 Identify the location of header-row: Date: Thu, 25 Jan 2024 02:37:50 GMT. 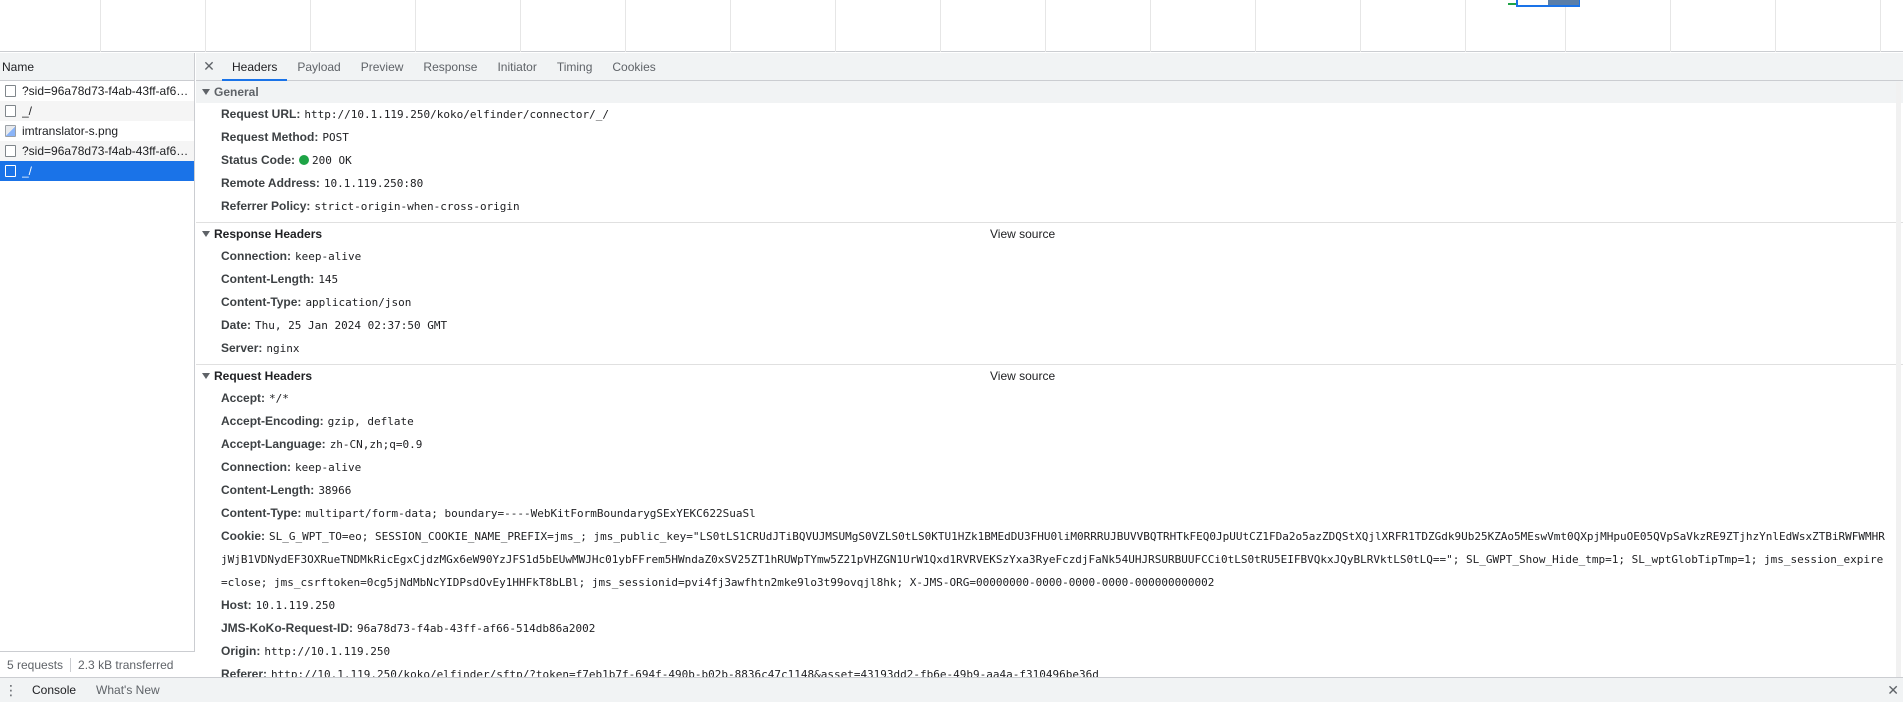
(1049, 325).